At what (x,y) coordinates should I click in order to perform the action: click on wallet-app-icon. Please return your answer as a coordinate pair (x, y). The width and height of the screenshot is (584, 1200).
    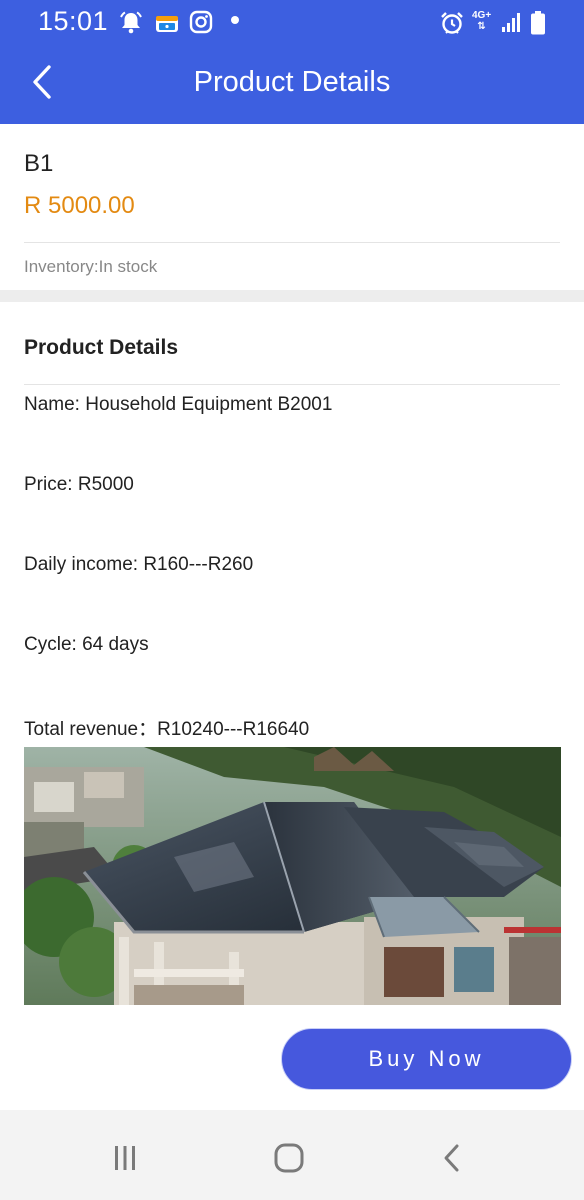
    Looking at the image, I should click on (166, 22).